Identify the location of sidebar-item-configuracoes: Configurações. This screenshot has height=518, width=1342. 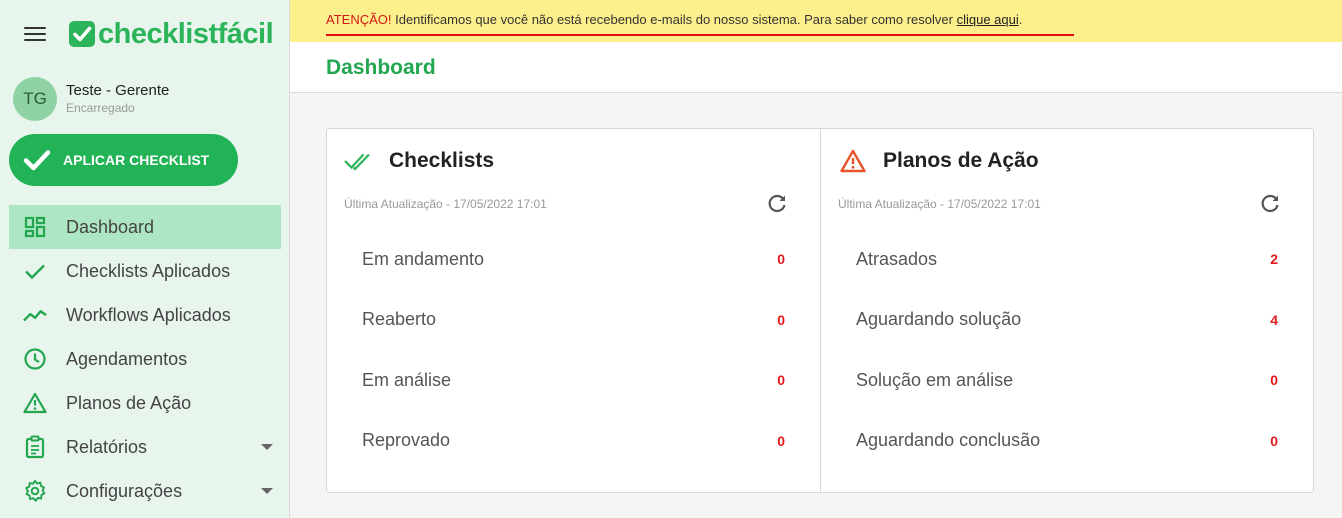
(145, 491).